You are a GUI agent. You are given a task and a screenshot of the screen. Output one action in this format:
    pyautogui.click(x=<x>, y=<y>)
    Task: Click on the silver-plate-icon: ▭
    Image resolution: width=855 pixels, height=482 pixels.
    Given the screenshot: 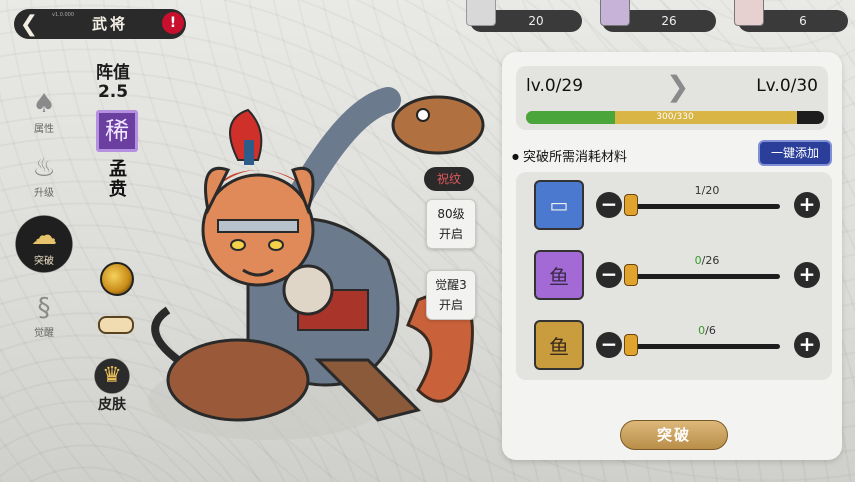 What is the action you would take?
    pyautogui.click(x=559, y=205)
    